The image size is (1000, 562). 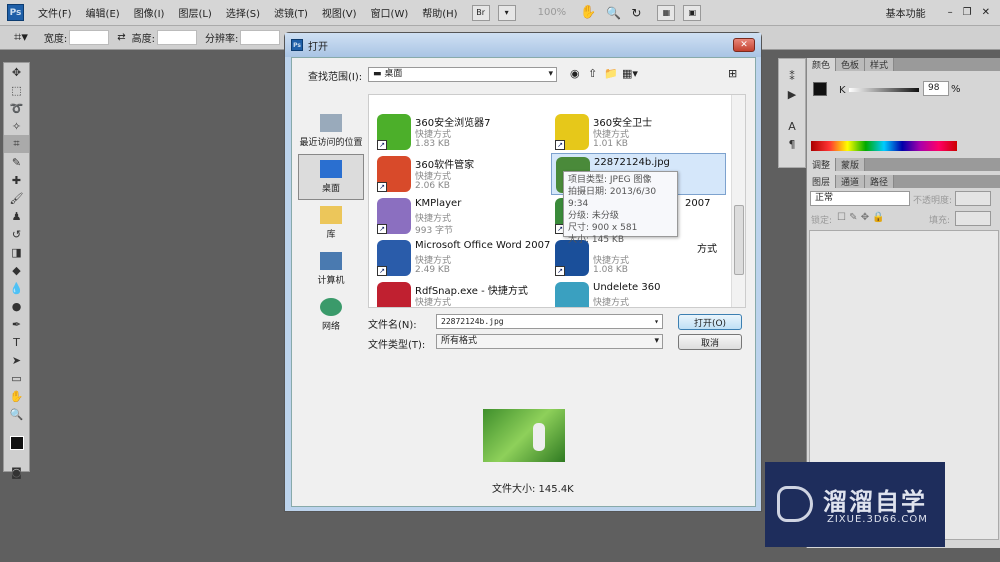 I want to click on file-size: 2.06 KB, so click(x=432, y=186).